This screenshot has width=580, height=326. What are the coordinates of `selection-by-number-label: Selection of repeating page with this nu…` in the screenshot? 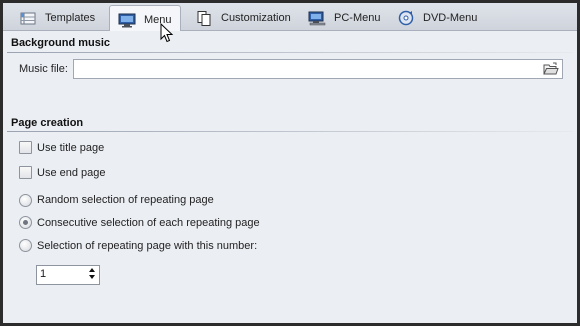 It's located at (147, 246).